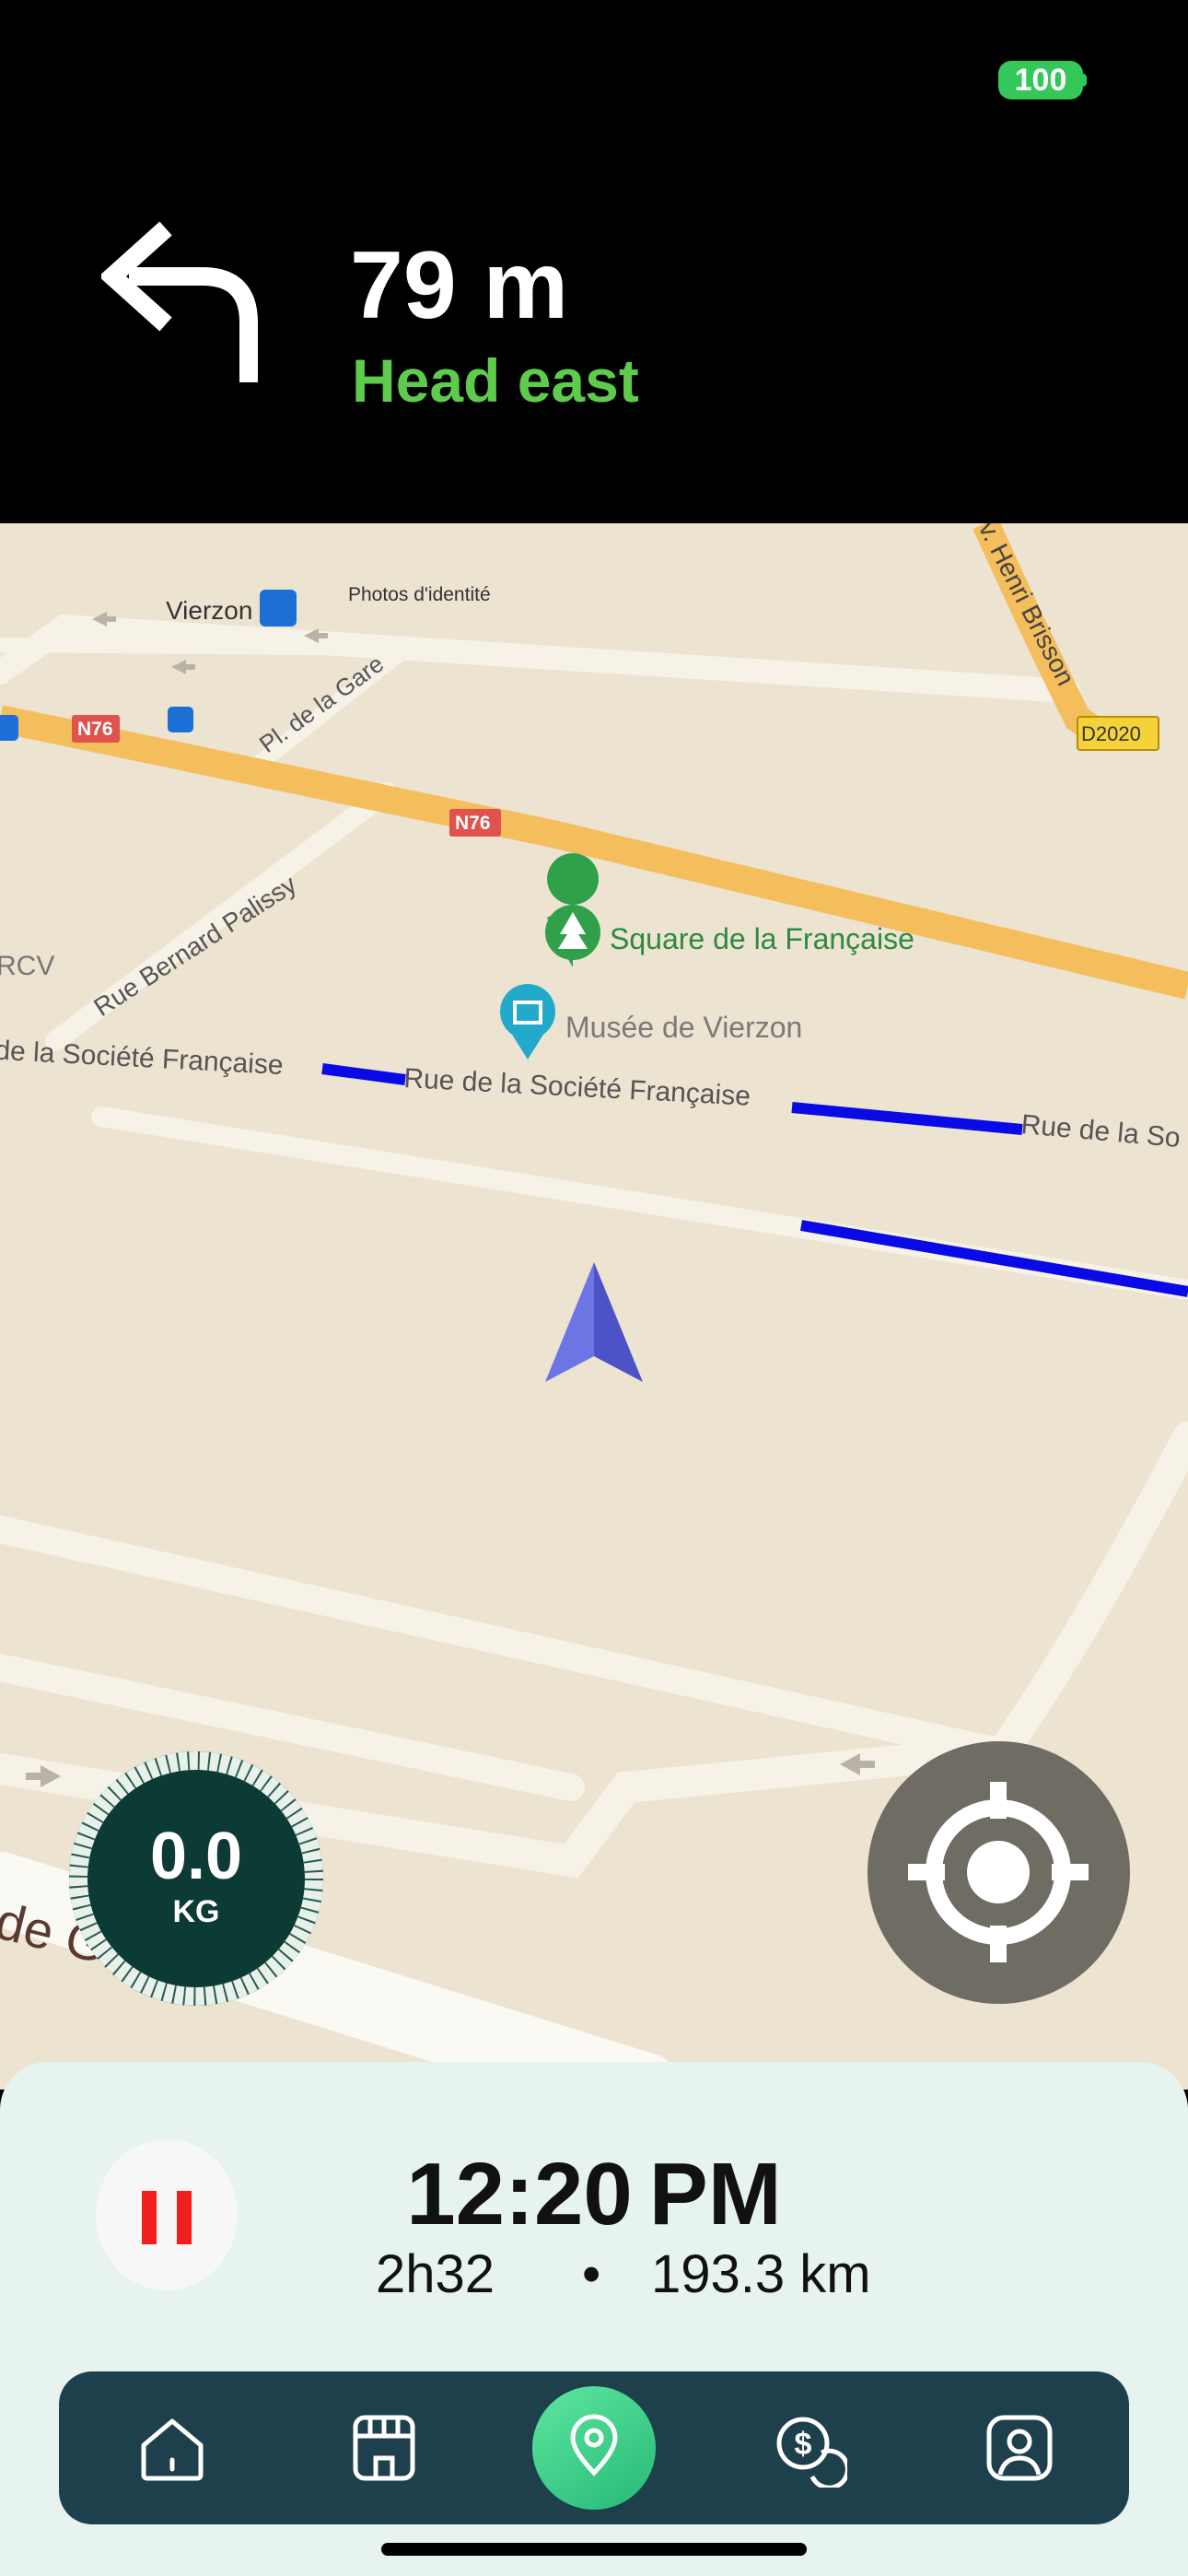 The height and width of the screenshot is (2576, 1188). Describe the element at coordinates (577, 1087) in the screenshot. I see `map-label: Rue de la Société Française` at that location.